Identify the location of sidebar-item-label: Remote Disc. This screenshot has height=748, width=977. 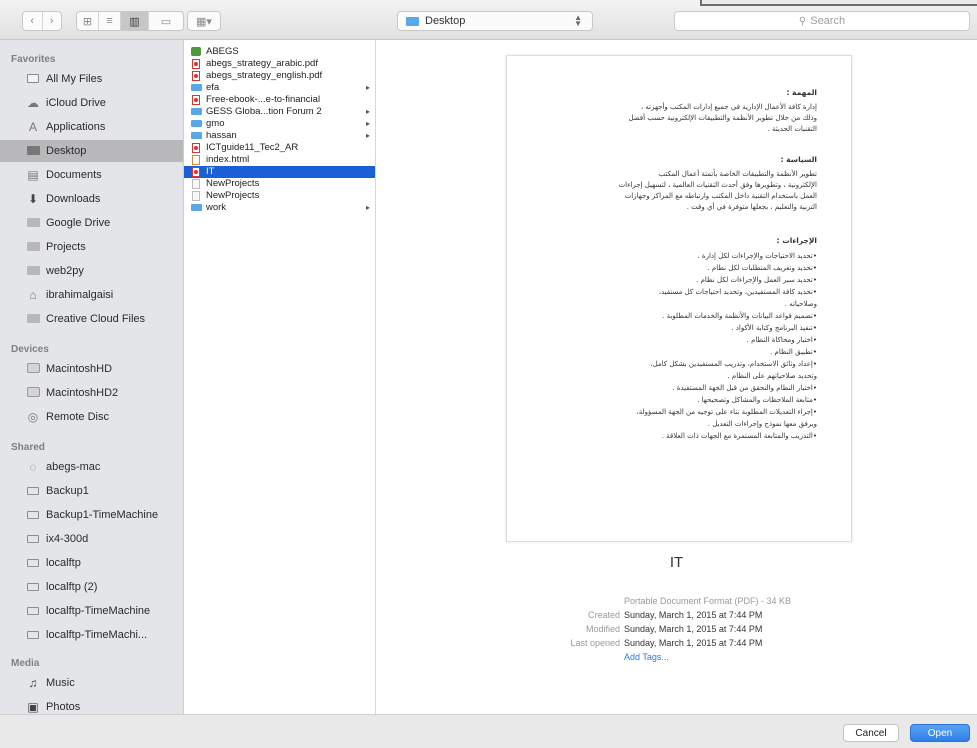
(77, 417).